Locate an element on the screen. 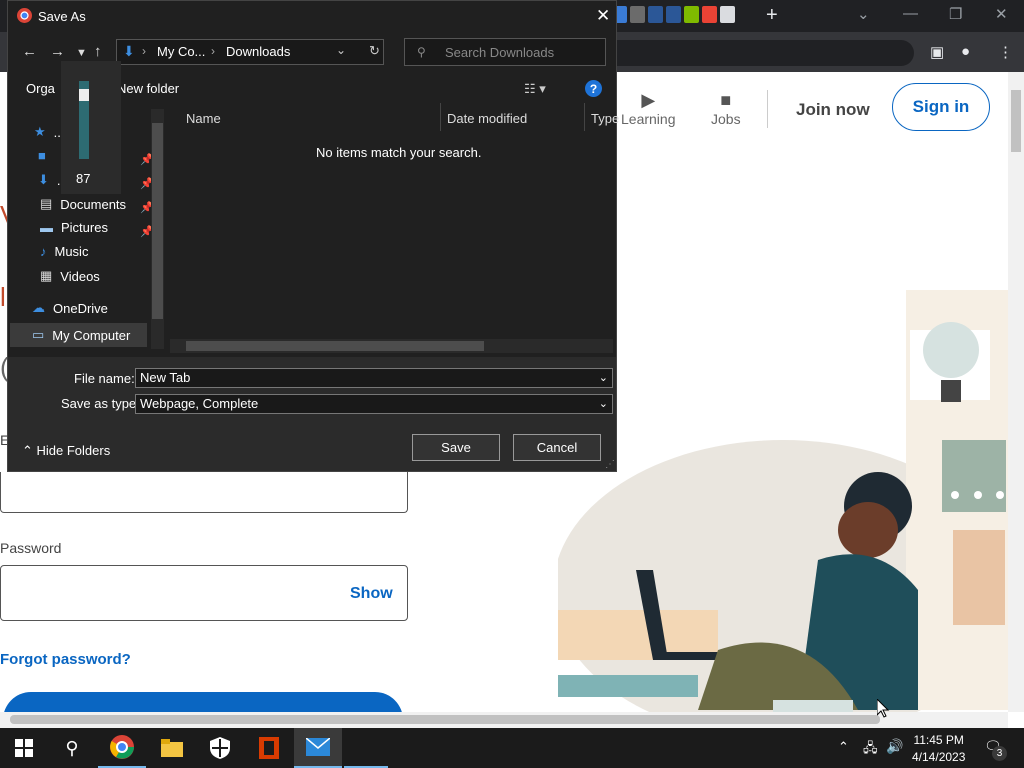 Image resolution: width=1024 pixels, height=768 pixels. file-list-scrollbar is located at coordinates (391, 346).